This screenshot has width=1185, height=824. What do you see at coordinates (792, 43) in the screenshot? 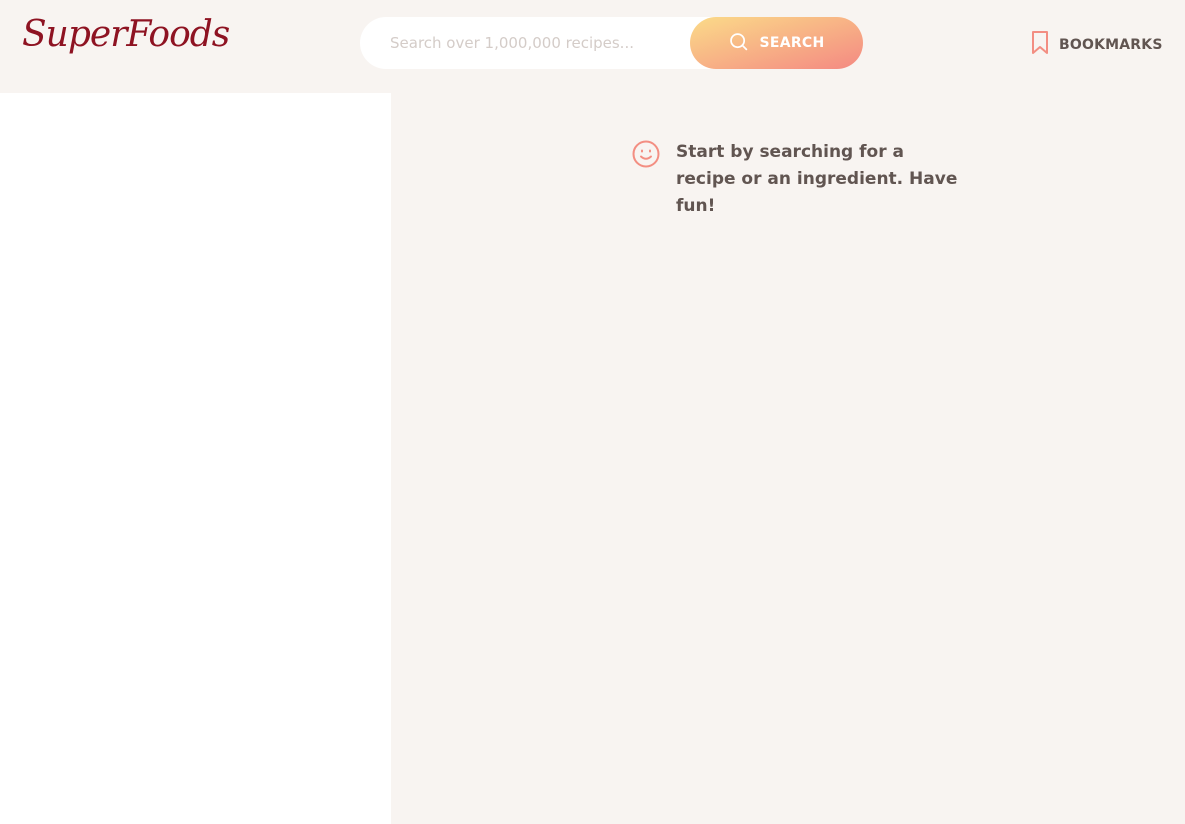
I see `search-button-label: SEARCH` at bounding box center [792, 43].